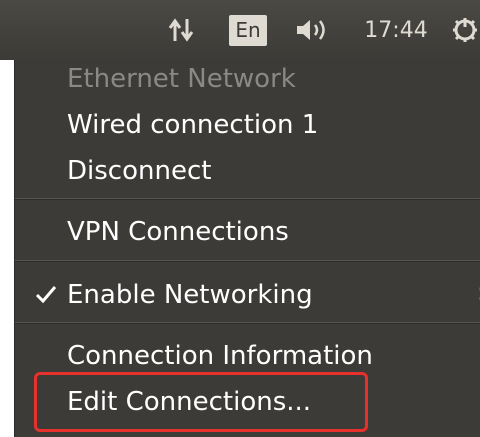 The width and height of the screenshot is (480, 437). I want to click on menu-item-wired-connection-1: Wired connection 1, so click(192, 125).